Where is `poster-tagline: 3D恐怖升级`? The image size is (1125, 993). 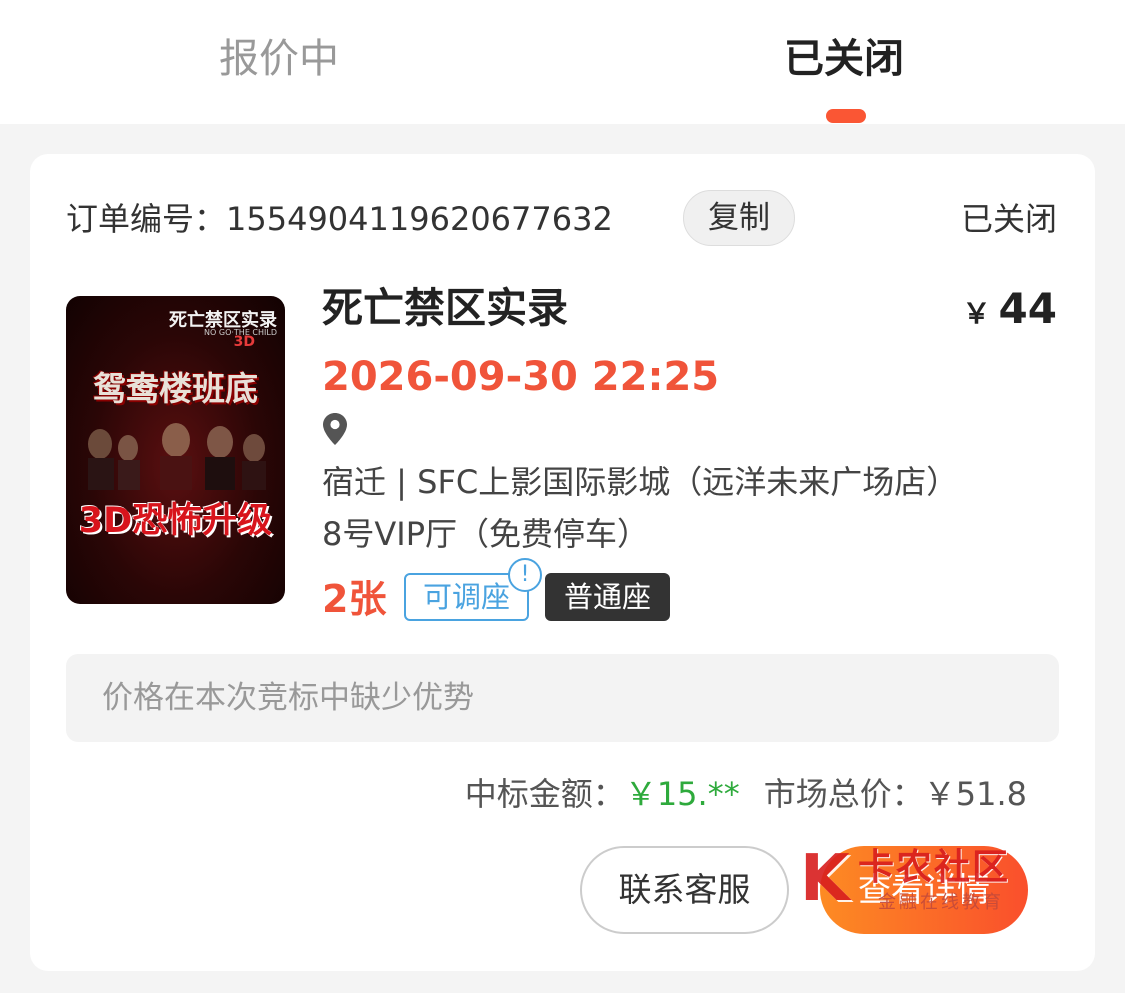 poster-tagline: 3D恐怖升级 is located at coordinates (175, 521).